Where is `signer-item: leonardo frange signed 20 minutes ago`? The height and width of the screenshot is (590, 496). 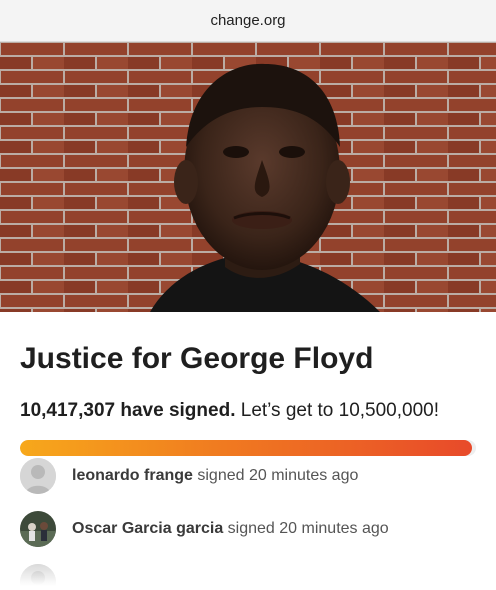
signer-item: leonardo frange signed 20 minutes ago is located at coordinates (189, 476).